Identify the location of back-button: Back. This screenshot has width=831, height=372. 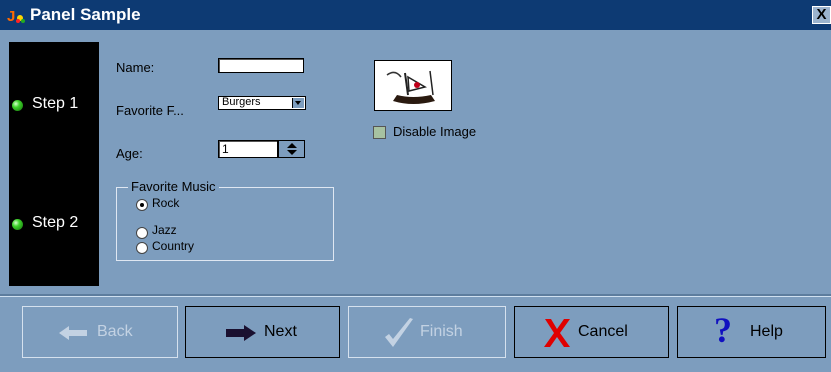
(100, 332).